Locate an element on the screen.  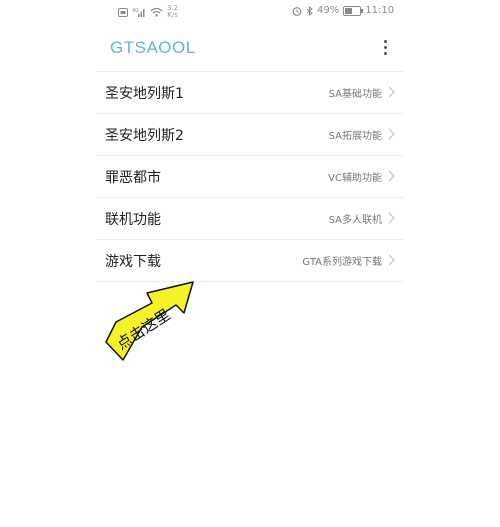
menu-item-label: 游戏下载 is located at coordinates (133, 261).